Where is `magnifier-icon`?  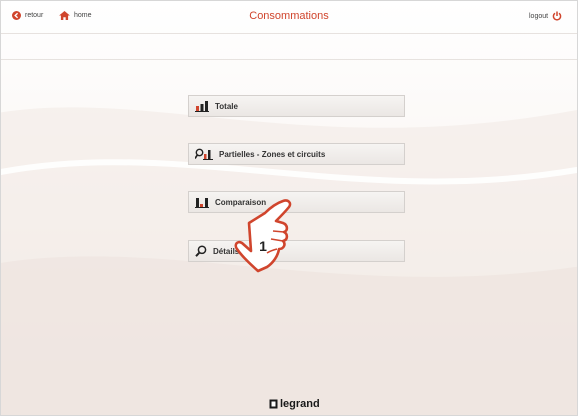 magnifier-icon is located at coordinates (201, 251).